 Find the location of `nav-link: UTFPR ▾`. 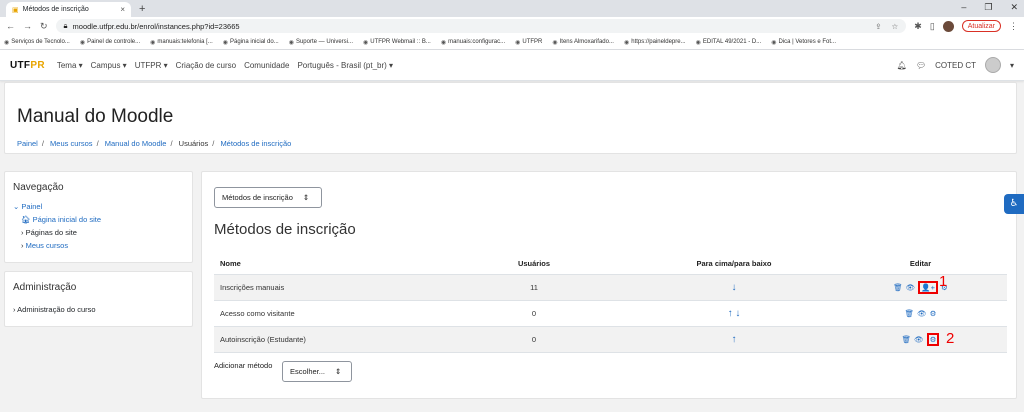

nav-link: UTFPR ▾ is located at coordinates (151, 65).